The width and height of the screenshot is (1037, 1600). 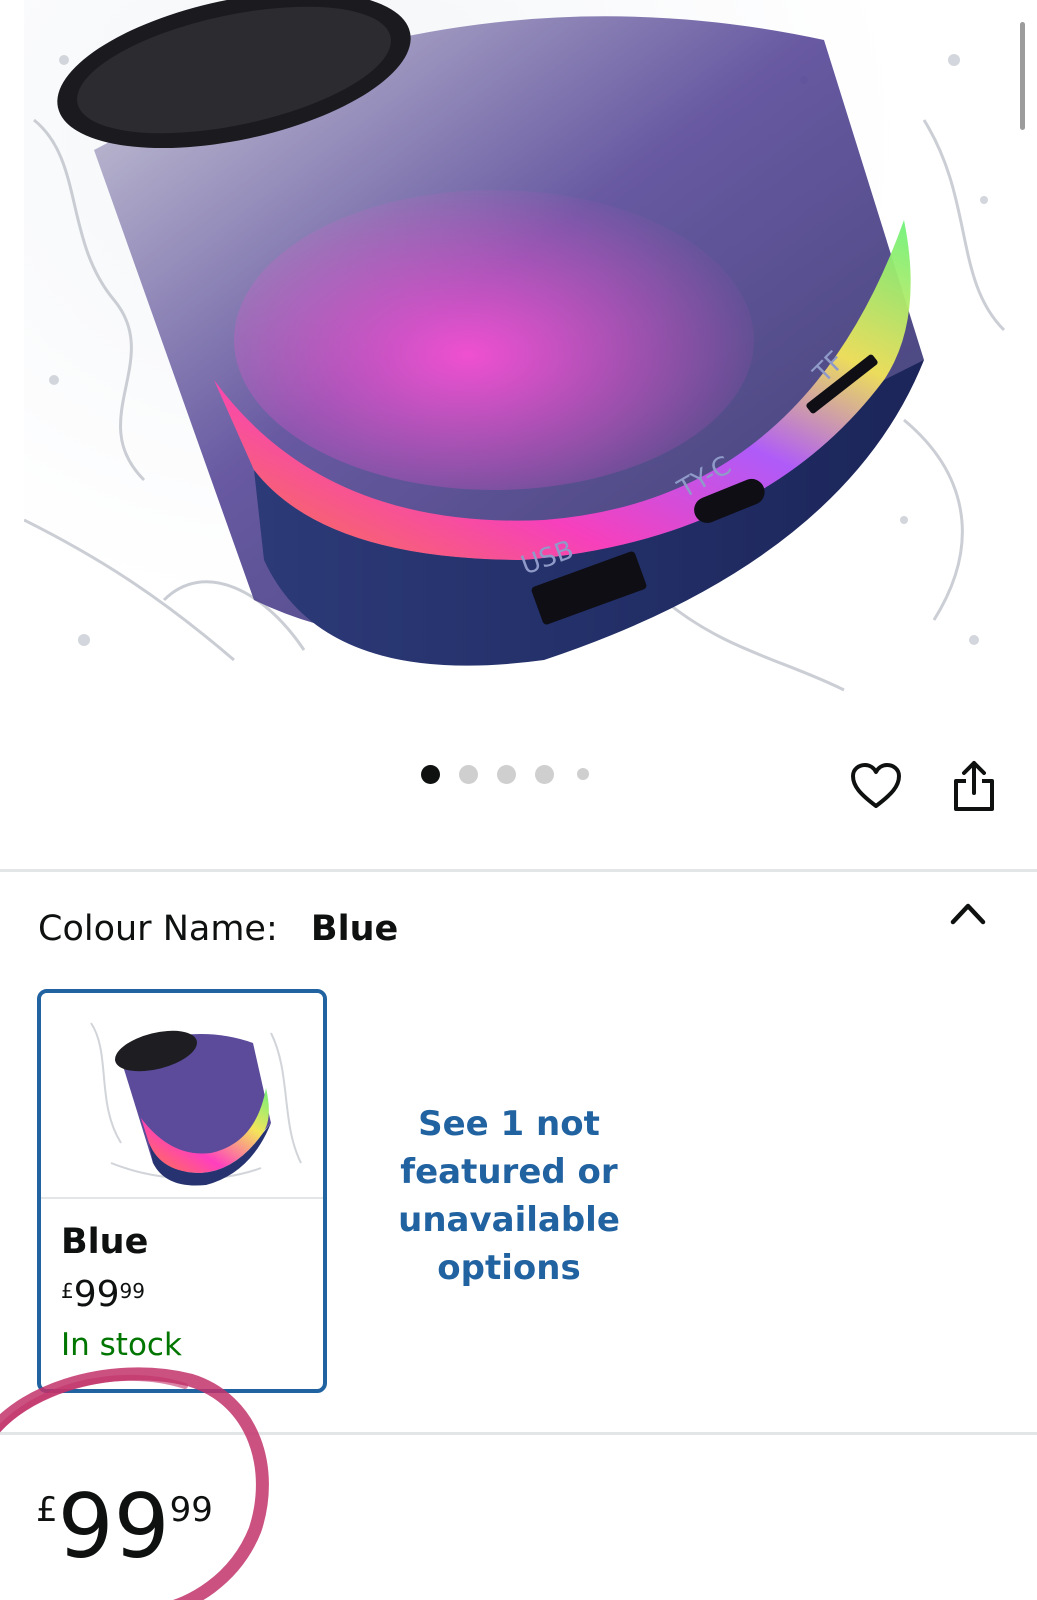 I want to click on colour-name-row: Colour Name: Blue, so click(x=218, y=929).